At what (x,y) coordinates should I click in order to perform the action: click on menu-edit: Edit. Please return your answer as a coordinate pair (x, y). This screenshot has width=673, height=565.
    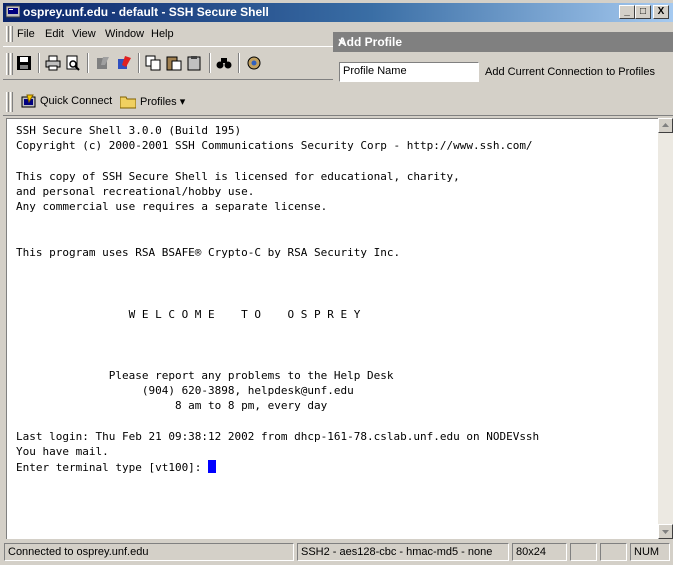
    Looking at the image, I should click on (54, 34).